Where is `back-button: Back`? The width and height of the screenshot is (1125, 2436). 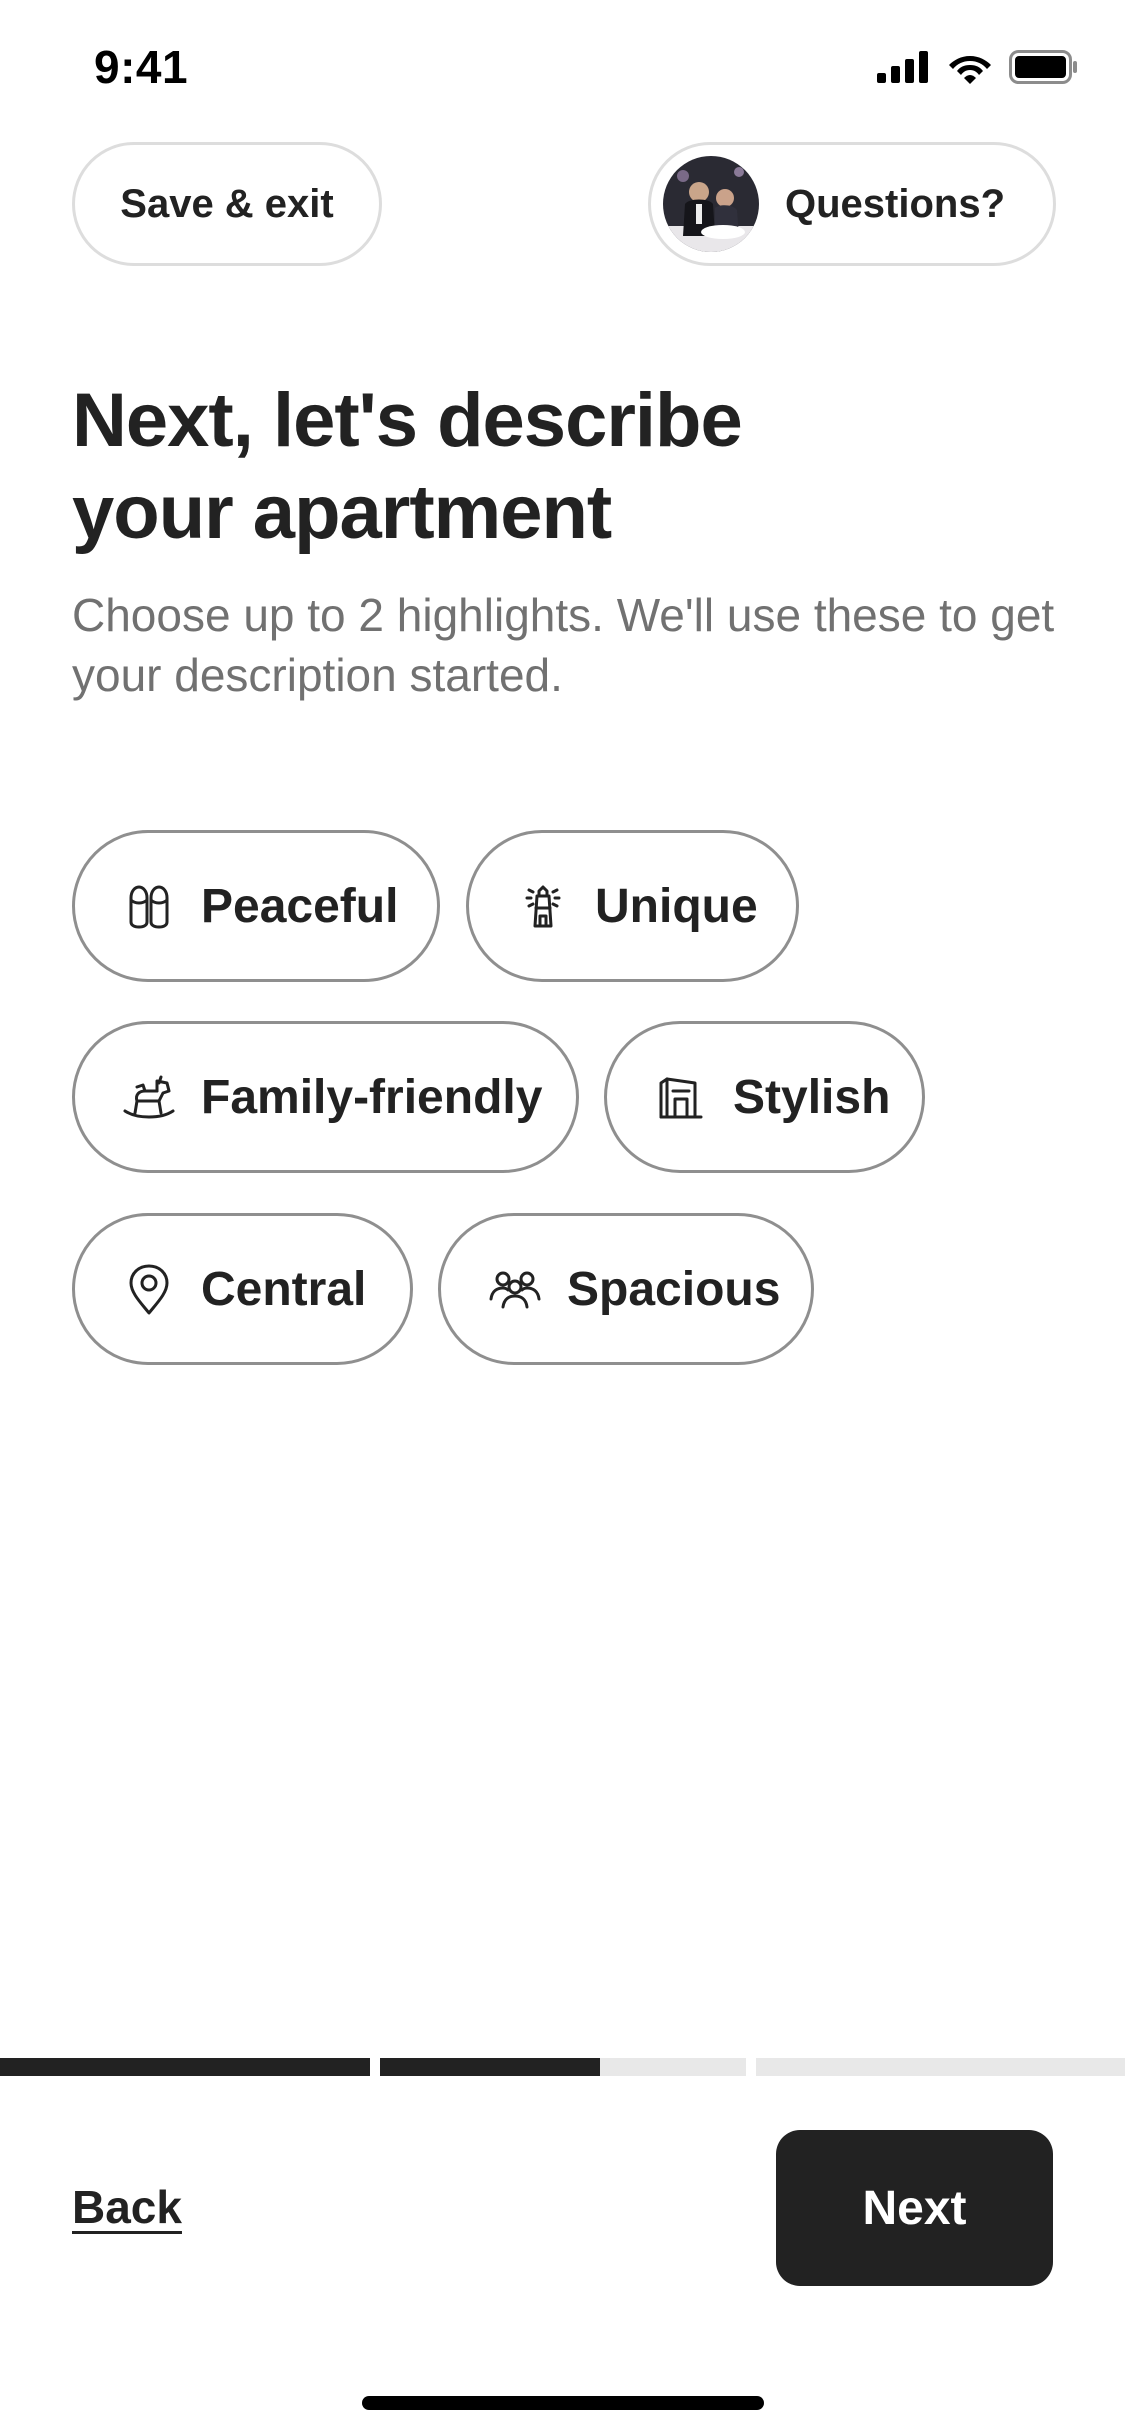
back-button: Back is located at coordinates (127, 2207).